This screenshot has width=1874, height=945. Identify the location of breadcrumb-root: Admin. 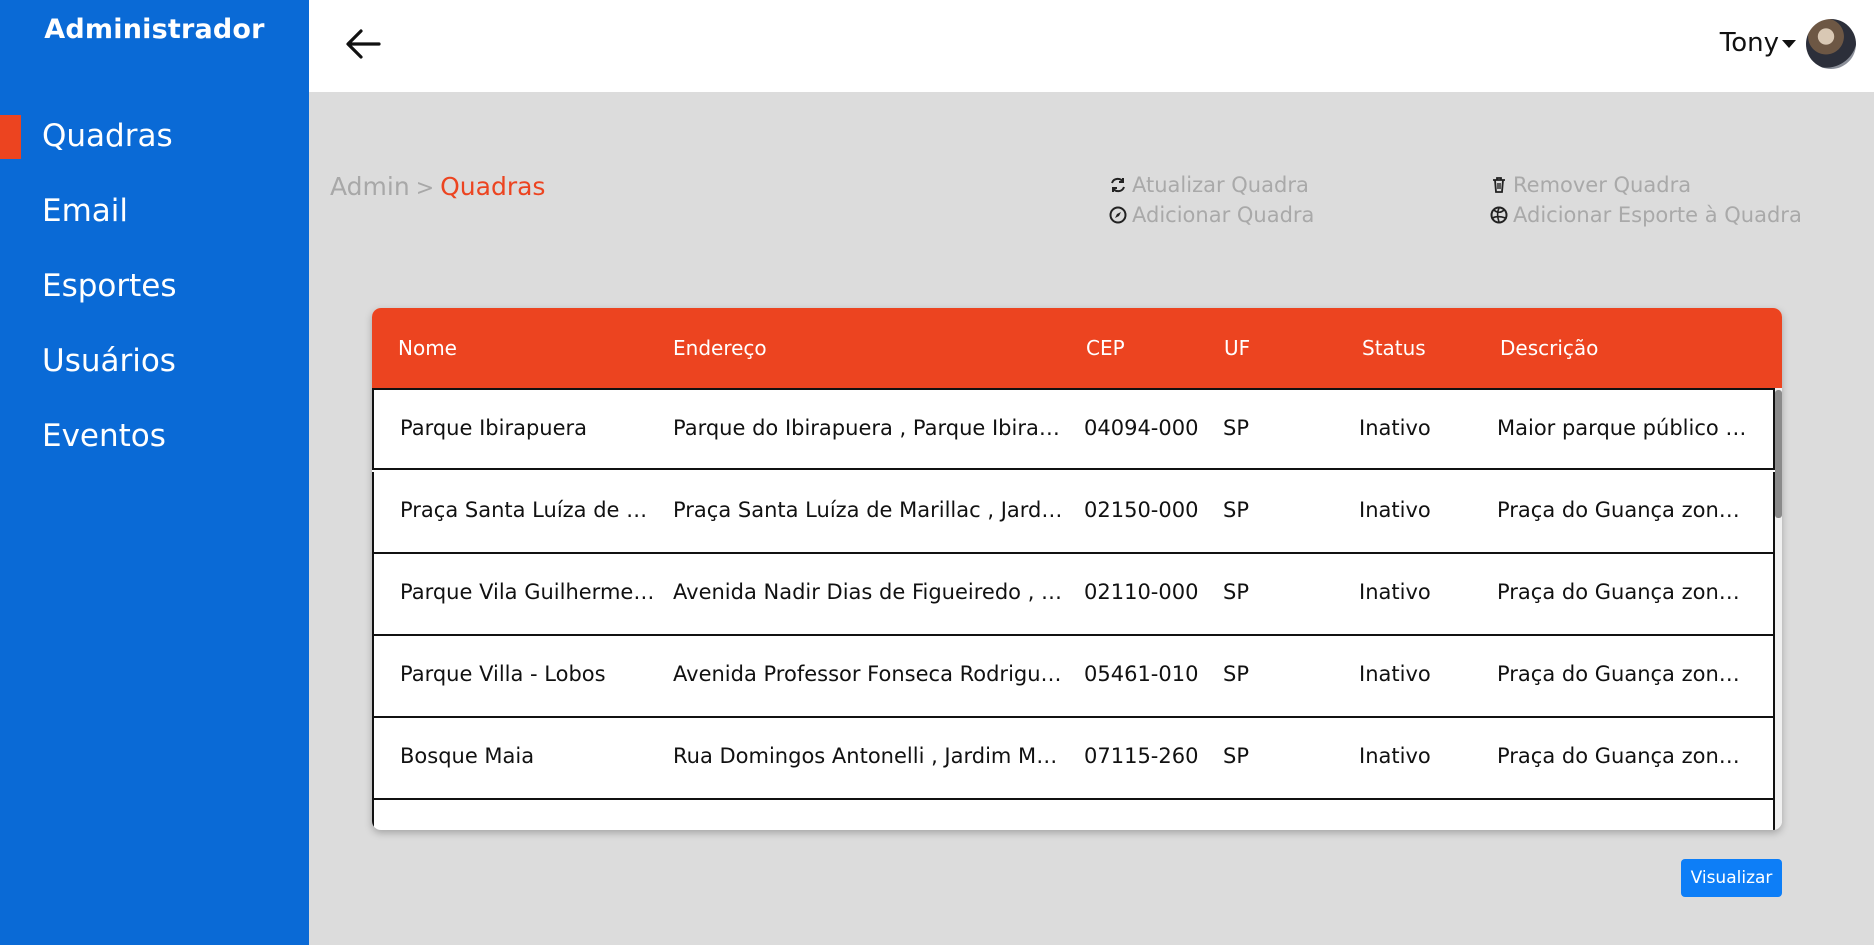
(370, 186).